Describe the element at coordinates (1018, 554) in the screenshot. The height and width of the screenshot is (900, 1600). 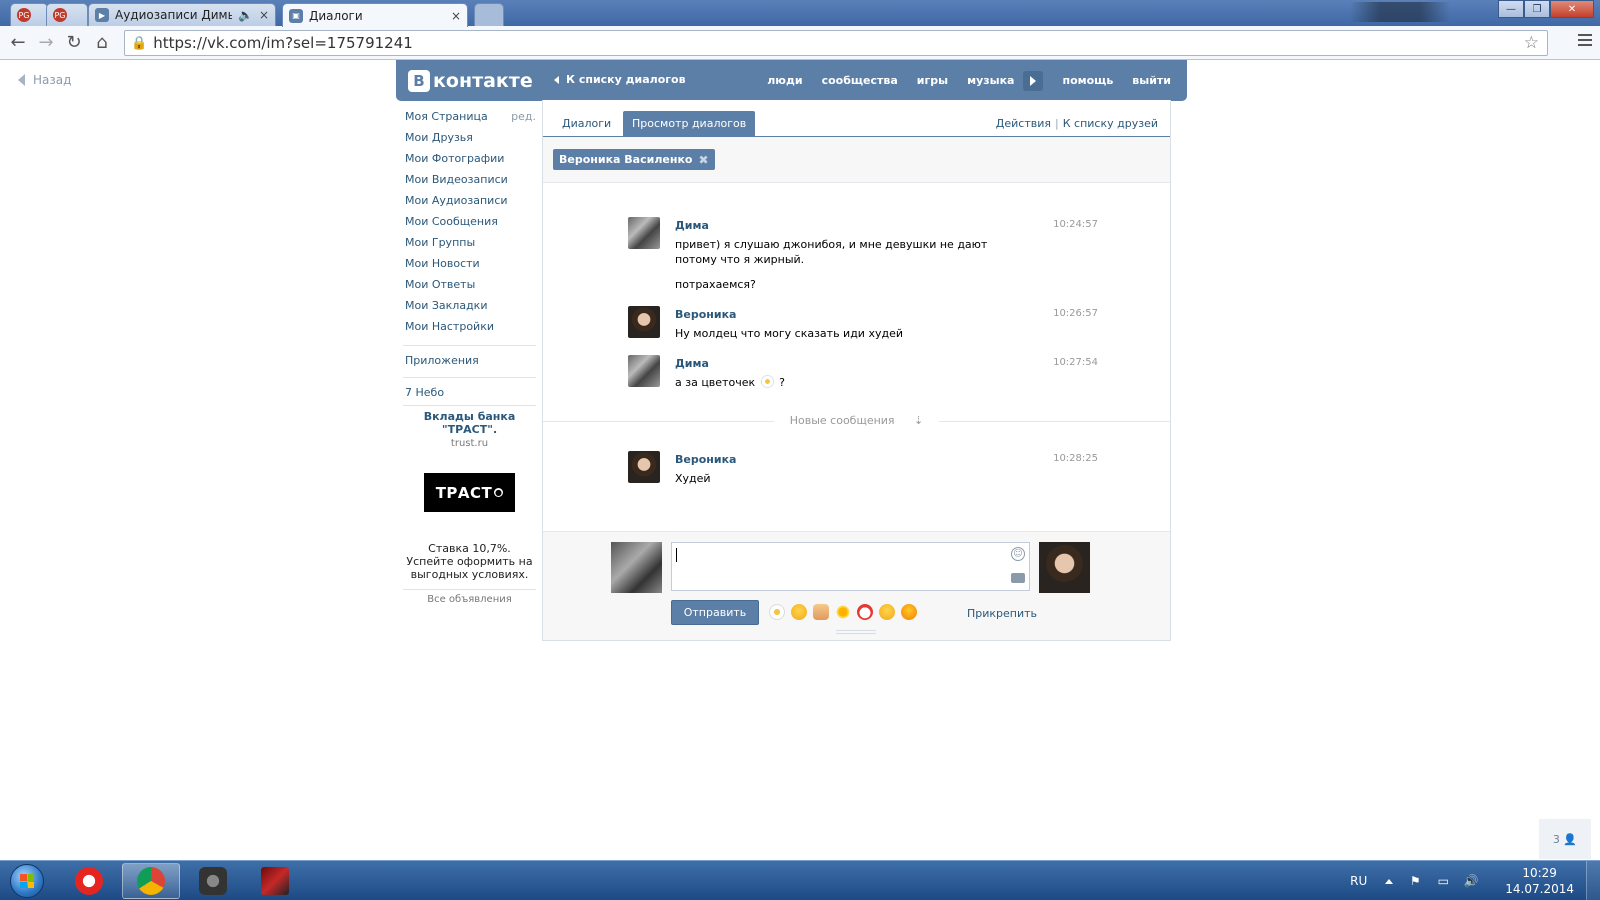
I see `smiley-icon: ☺` at that location.